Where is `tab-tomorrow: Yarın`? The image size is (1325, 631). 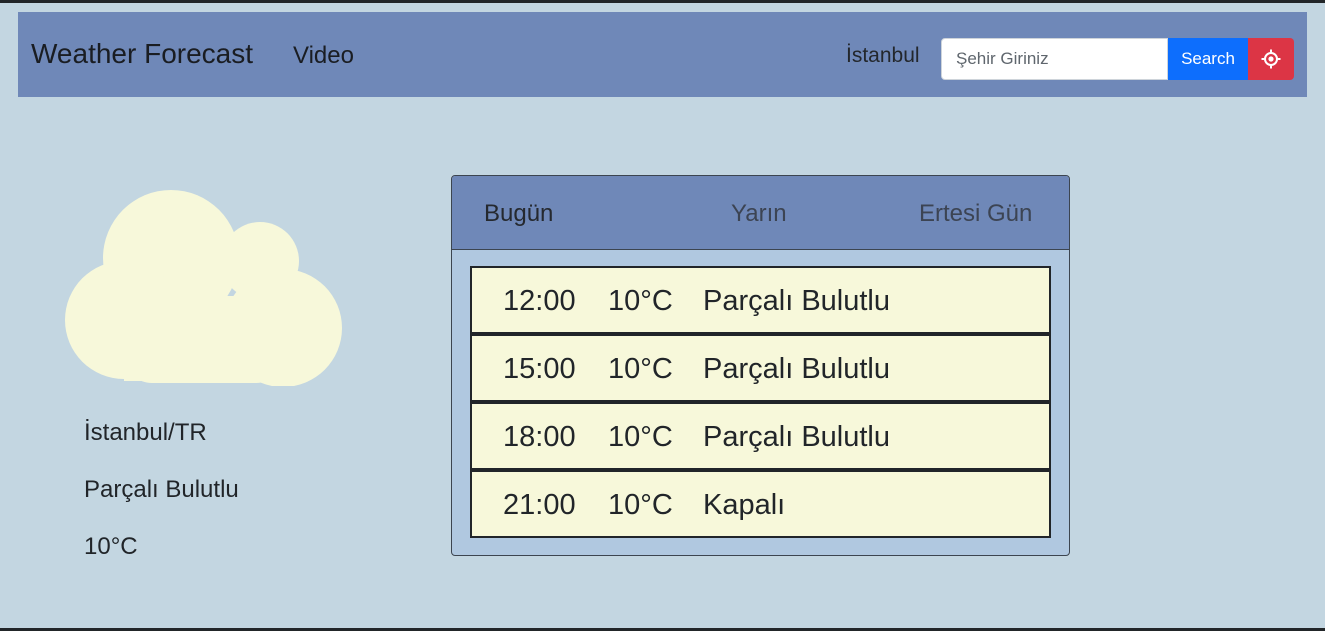 tab-tomorrow: Yarın is located at coordinates (759, 214).